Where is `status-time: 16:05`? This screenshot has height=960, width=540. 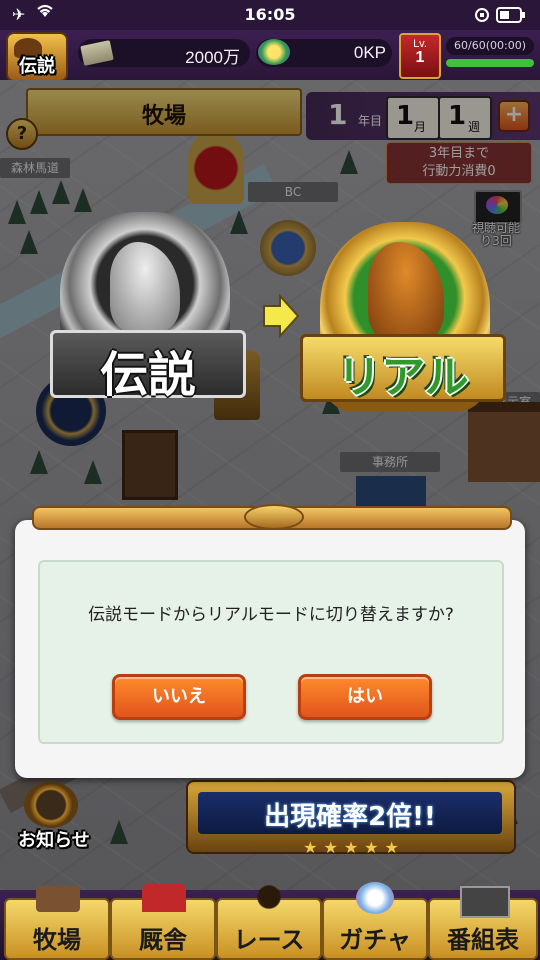 status-time: 16:05 is located at coordinates (270, 14).